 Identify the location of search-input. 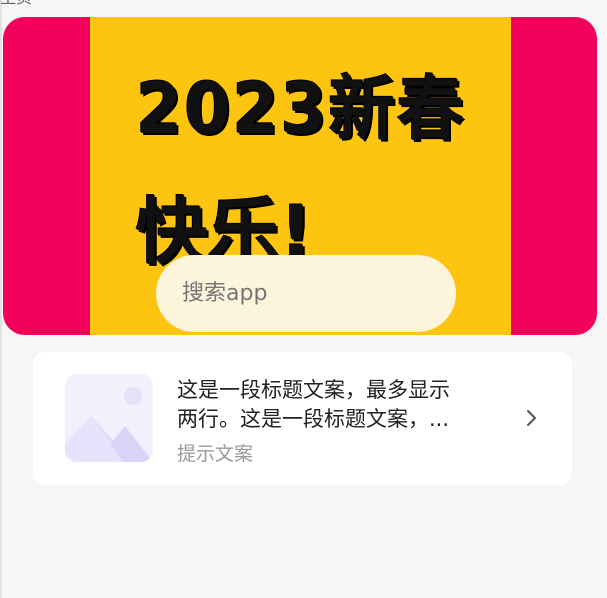
(306, 293).